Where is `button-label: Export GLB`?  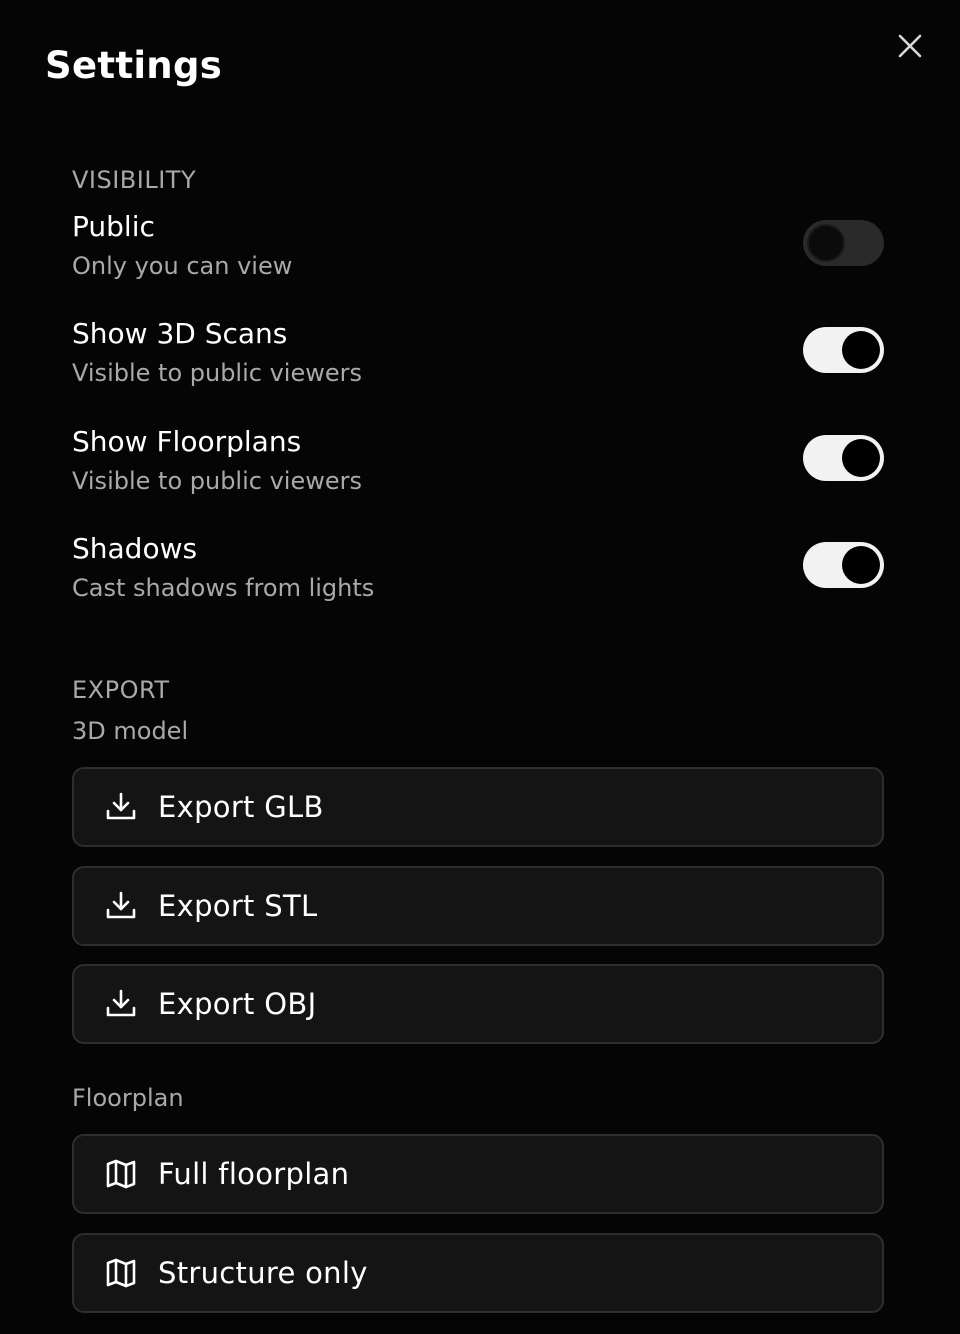
button-label: Export GLB is located at coordinates (241, 807).